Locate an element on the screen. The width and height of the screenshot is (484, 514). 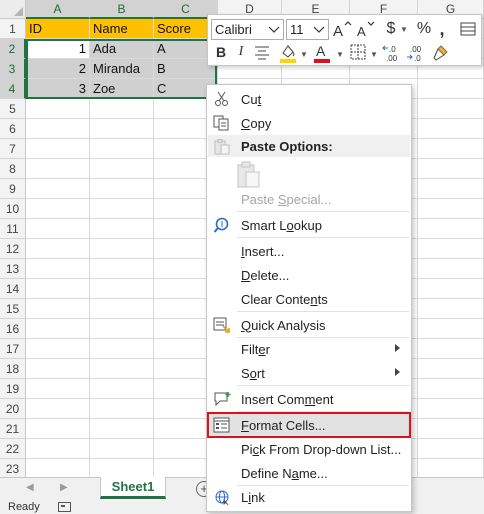
scroll-right-icon: ▶ is located at coordinates (64, 487).